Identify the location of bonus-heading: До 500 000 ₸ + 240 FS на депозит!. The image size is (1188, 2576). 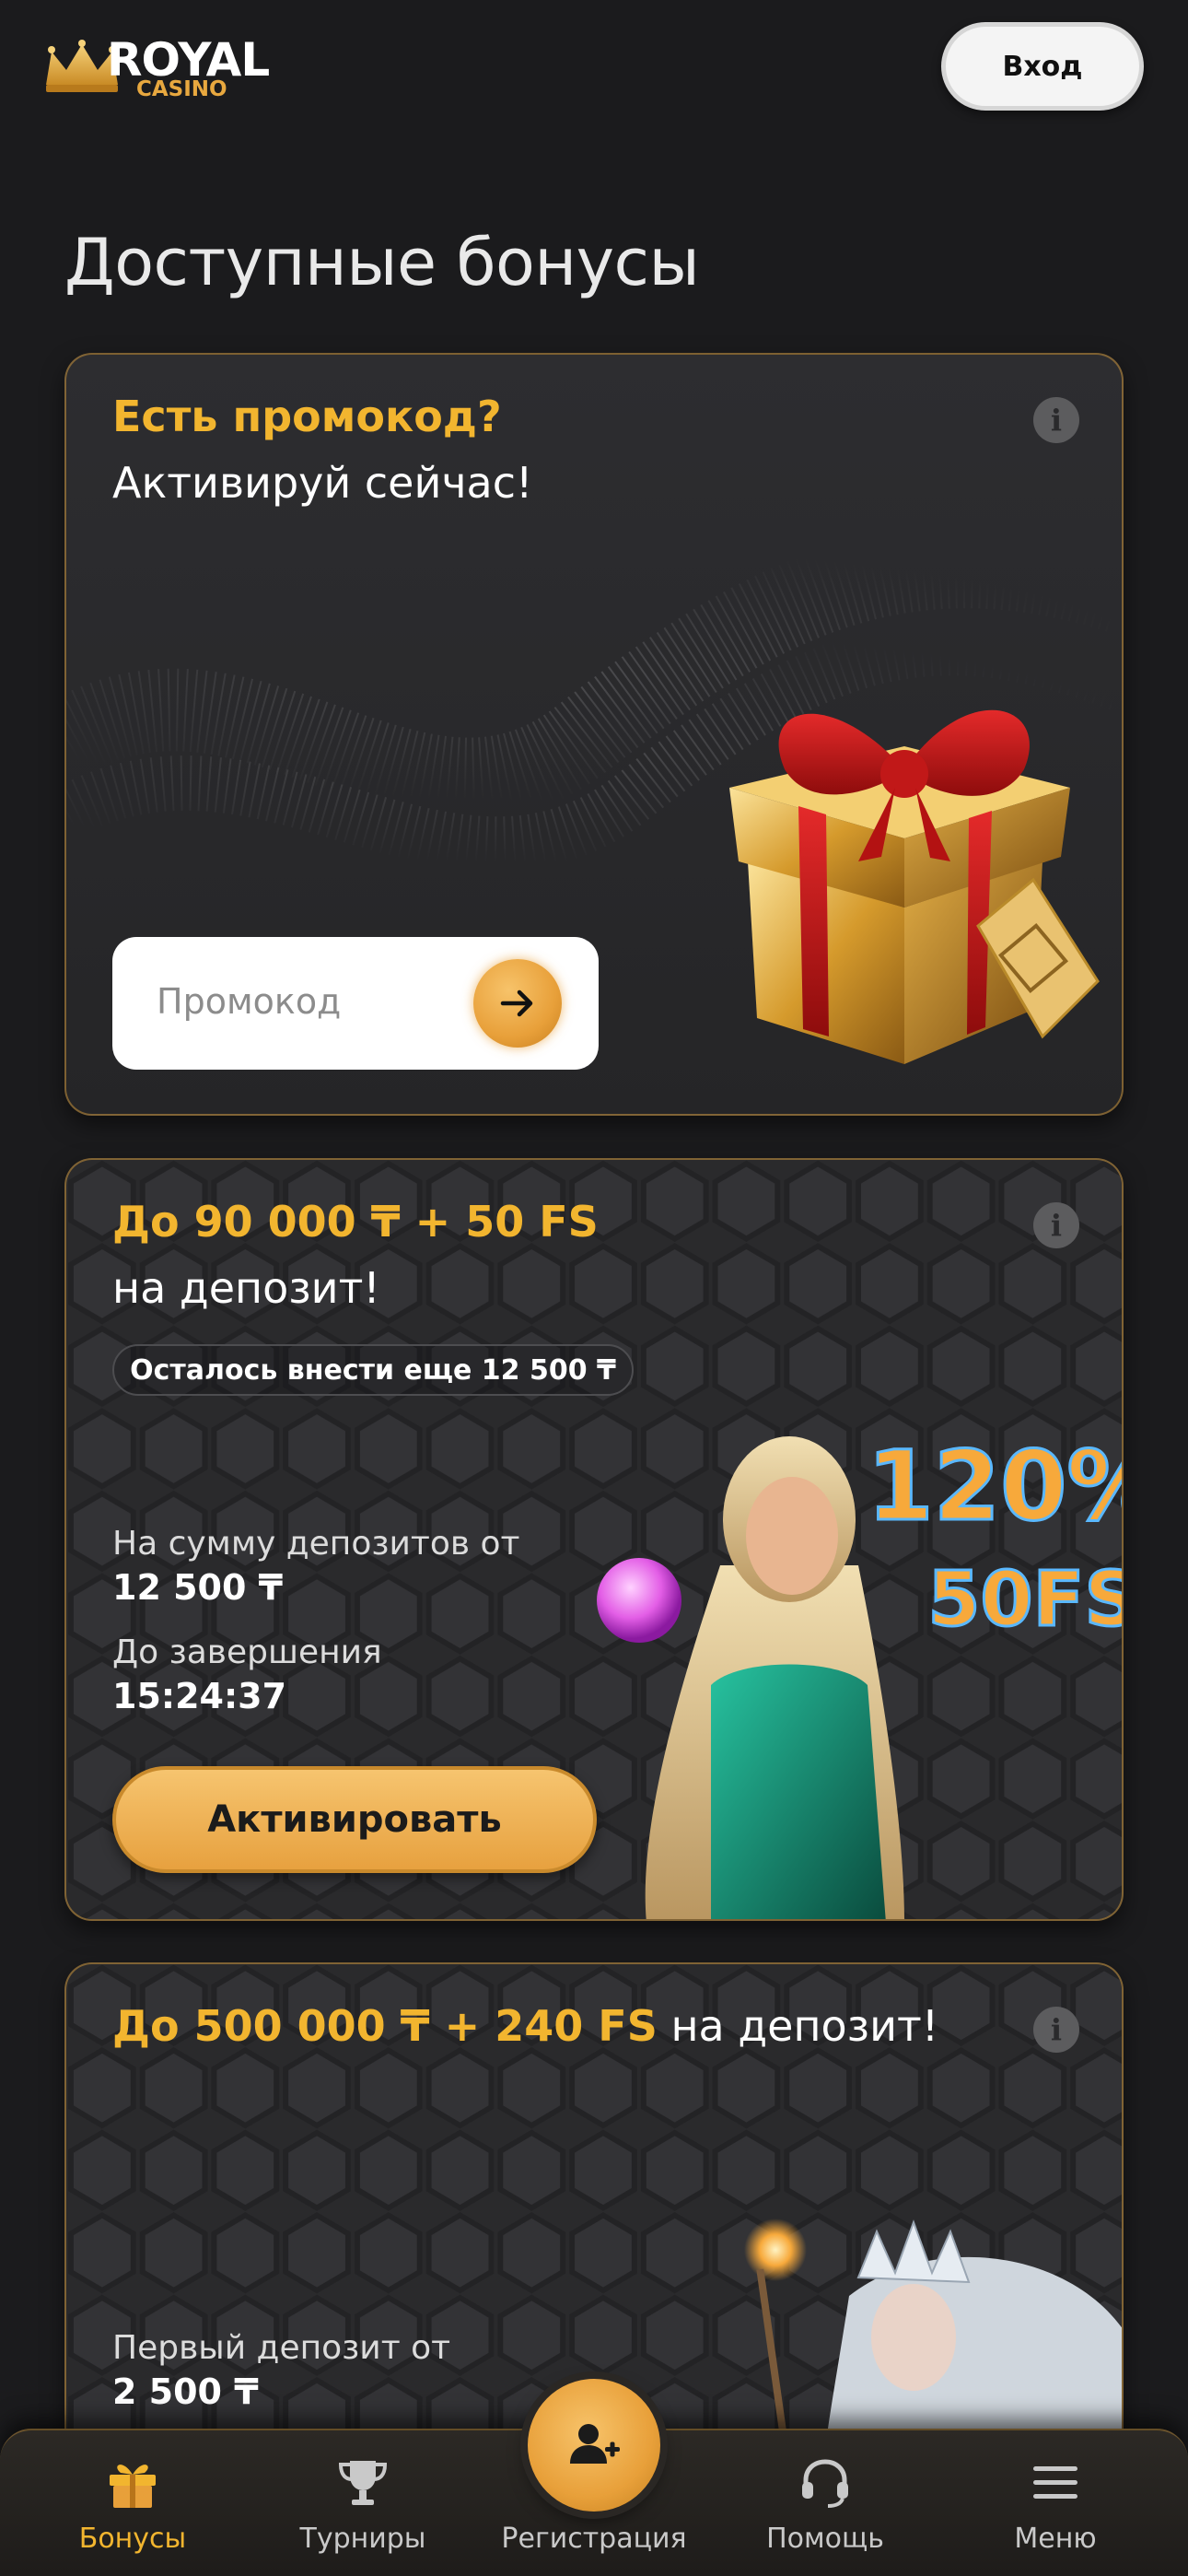
(525, 2026).